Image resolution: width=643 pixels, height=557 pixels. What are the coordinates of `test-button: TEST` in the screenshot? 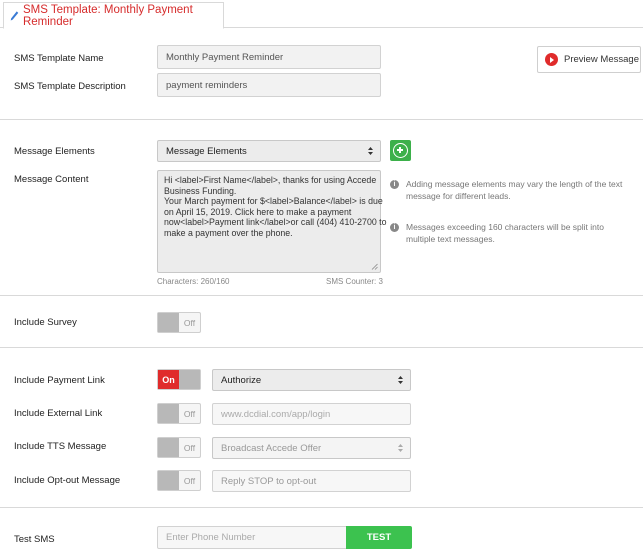 It's located at (379, 537).